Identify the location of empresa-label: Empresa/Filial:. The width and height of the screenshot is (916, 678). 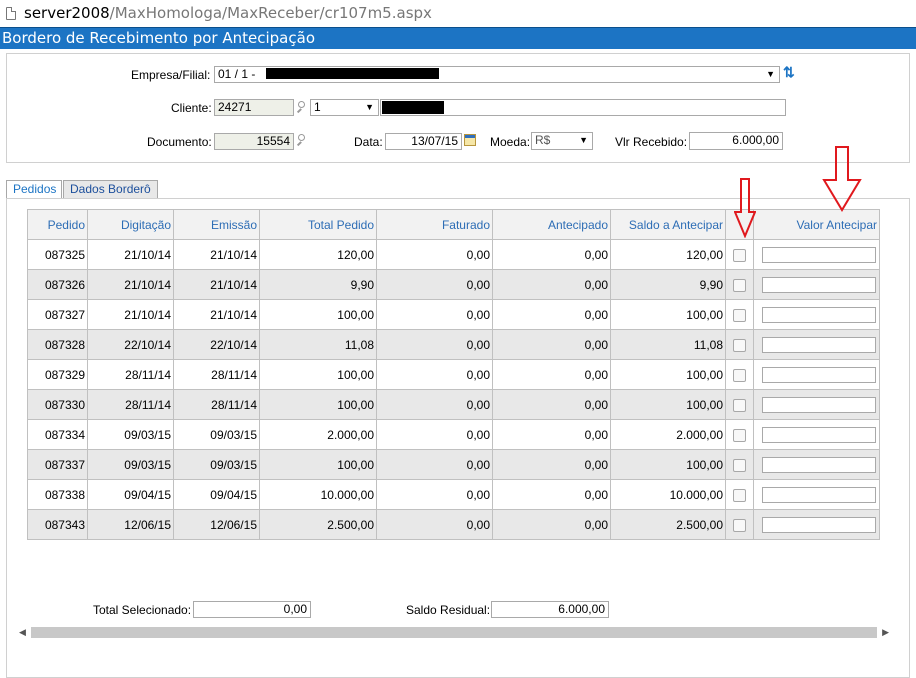
(171, 75).